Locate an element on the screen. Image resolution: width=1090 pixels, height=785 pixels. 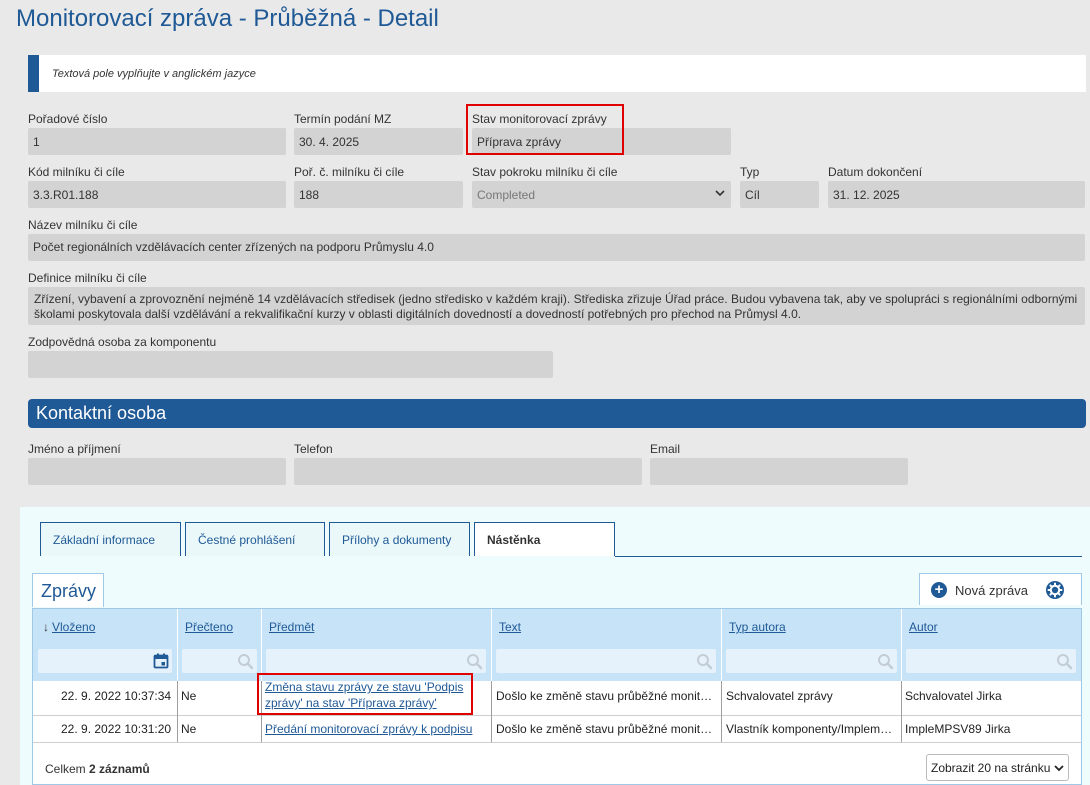
tab-underline is located at coordinates (848, 556).